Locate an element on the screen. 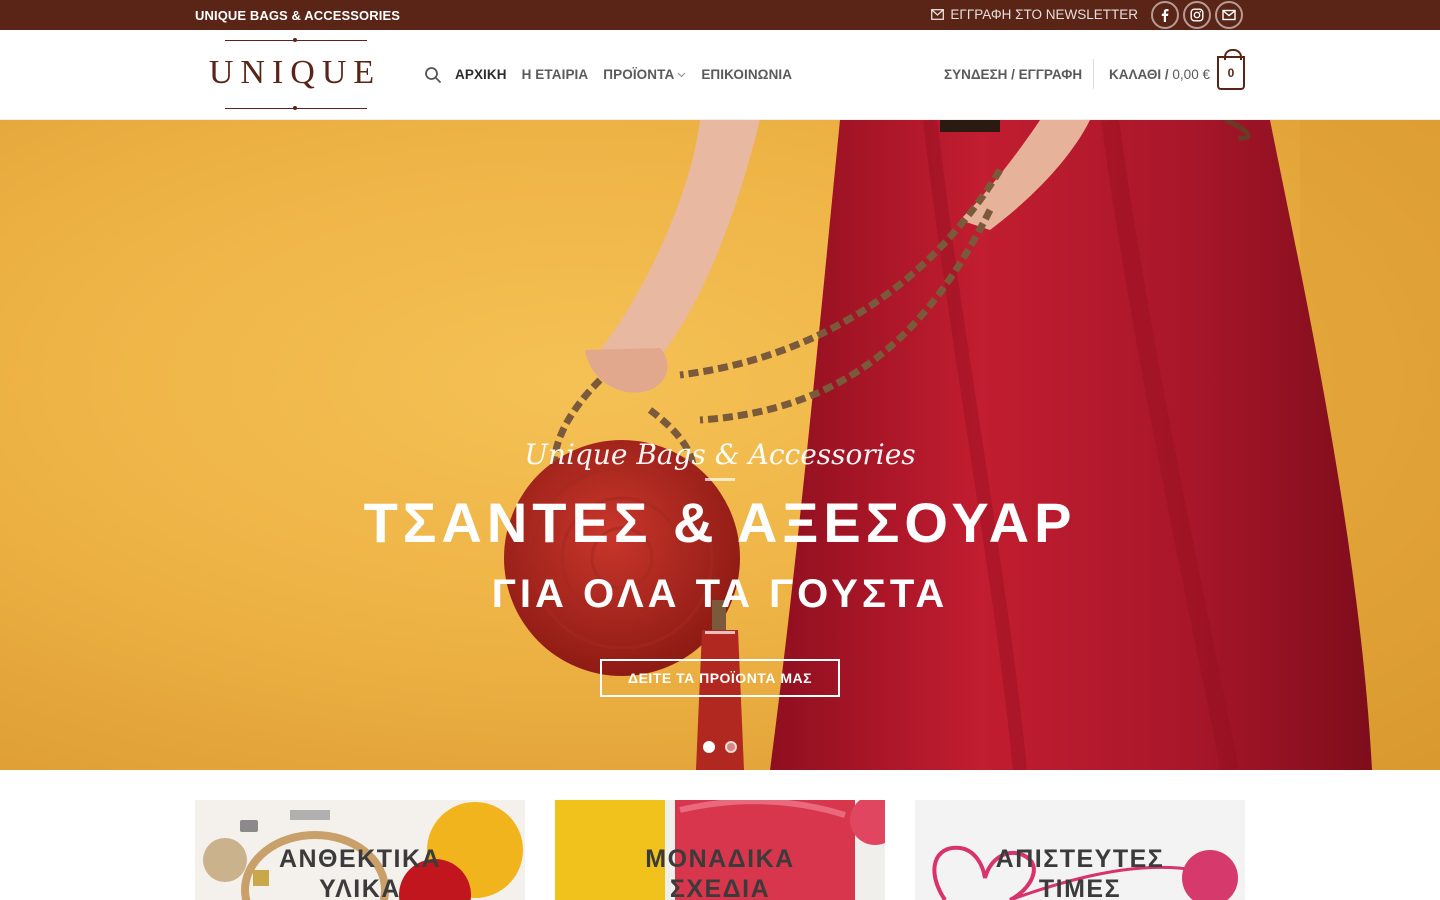 The width and height of the screenshot is (1440, 900). feature-tile-unique-designs: ΜΟΝΑΔΙΚΑ ΣΧΕΔΙΑ is located at coordinates (720, 850).